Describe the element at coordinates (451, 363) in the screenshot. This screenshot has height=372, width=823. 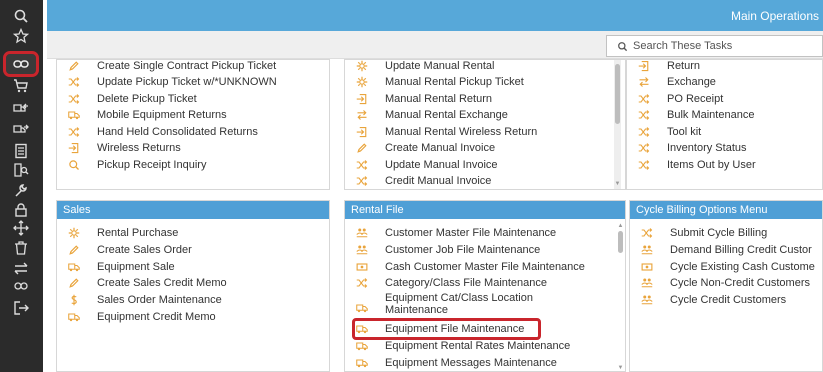
I see `menu-item: Equipment Messages Maintenance` at that location.